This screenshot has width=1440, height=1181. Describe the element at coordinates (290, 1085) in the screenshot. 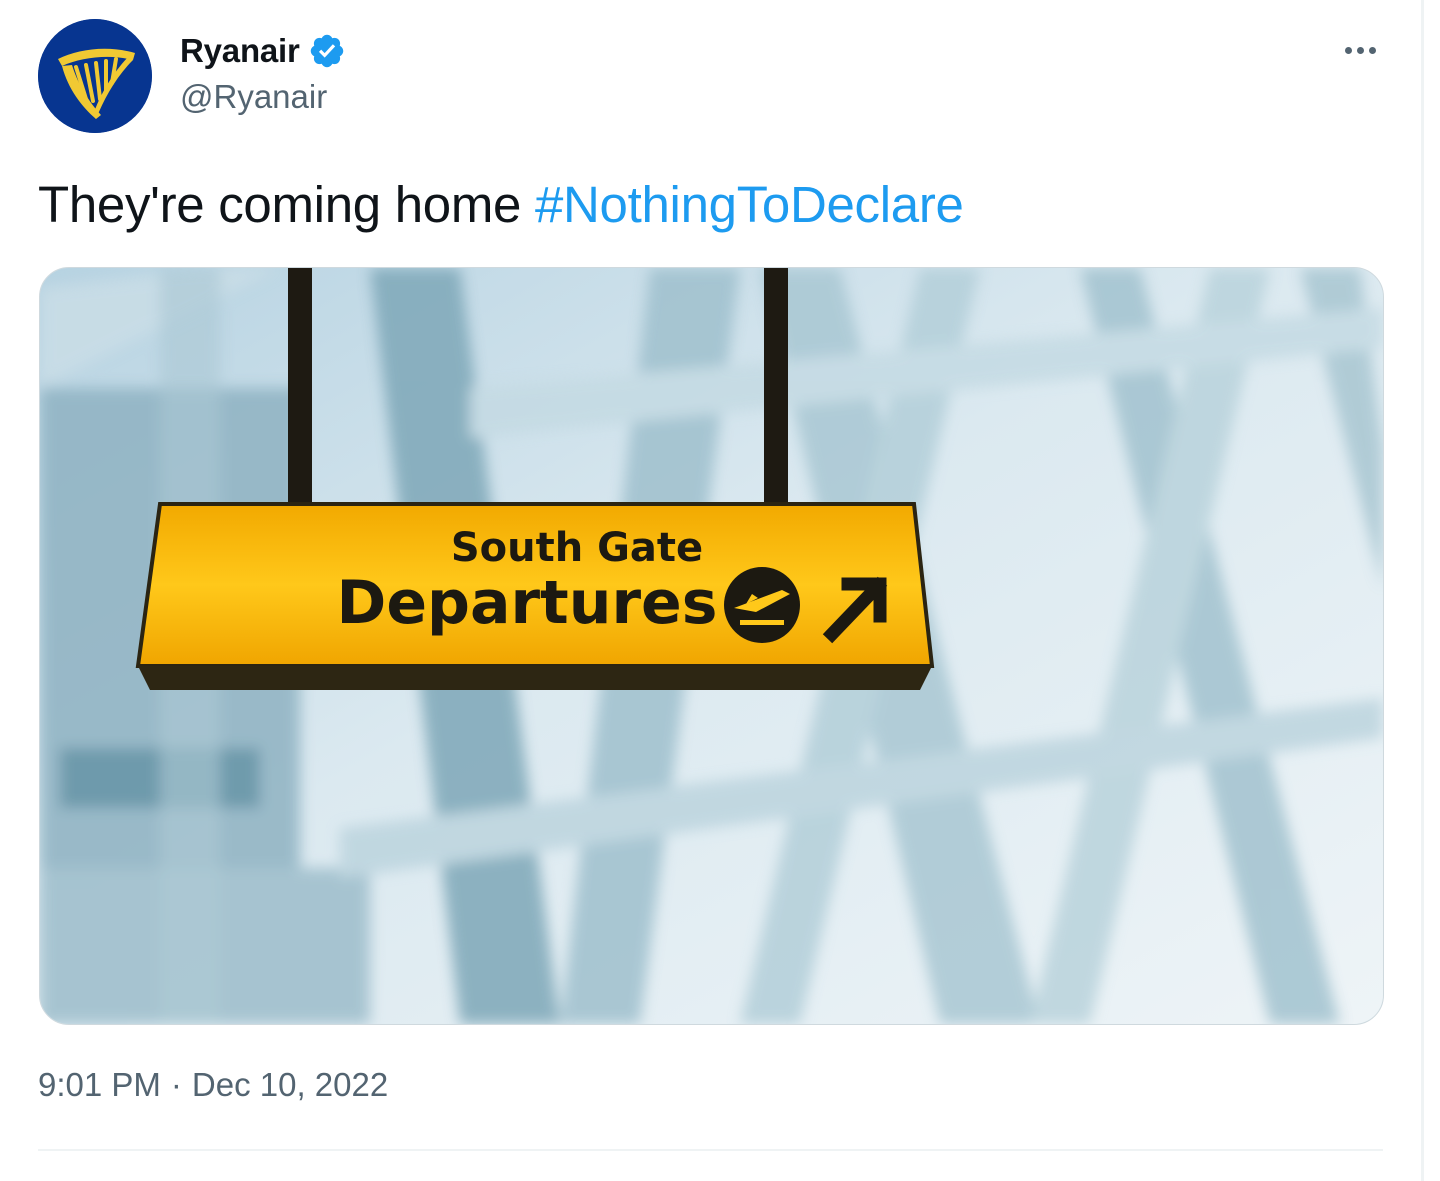

I see `tweet-date: Dec 10, 2022` at that location.